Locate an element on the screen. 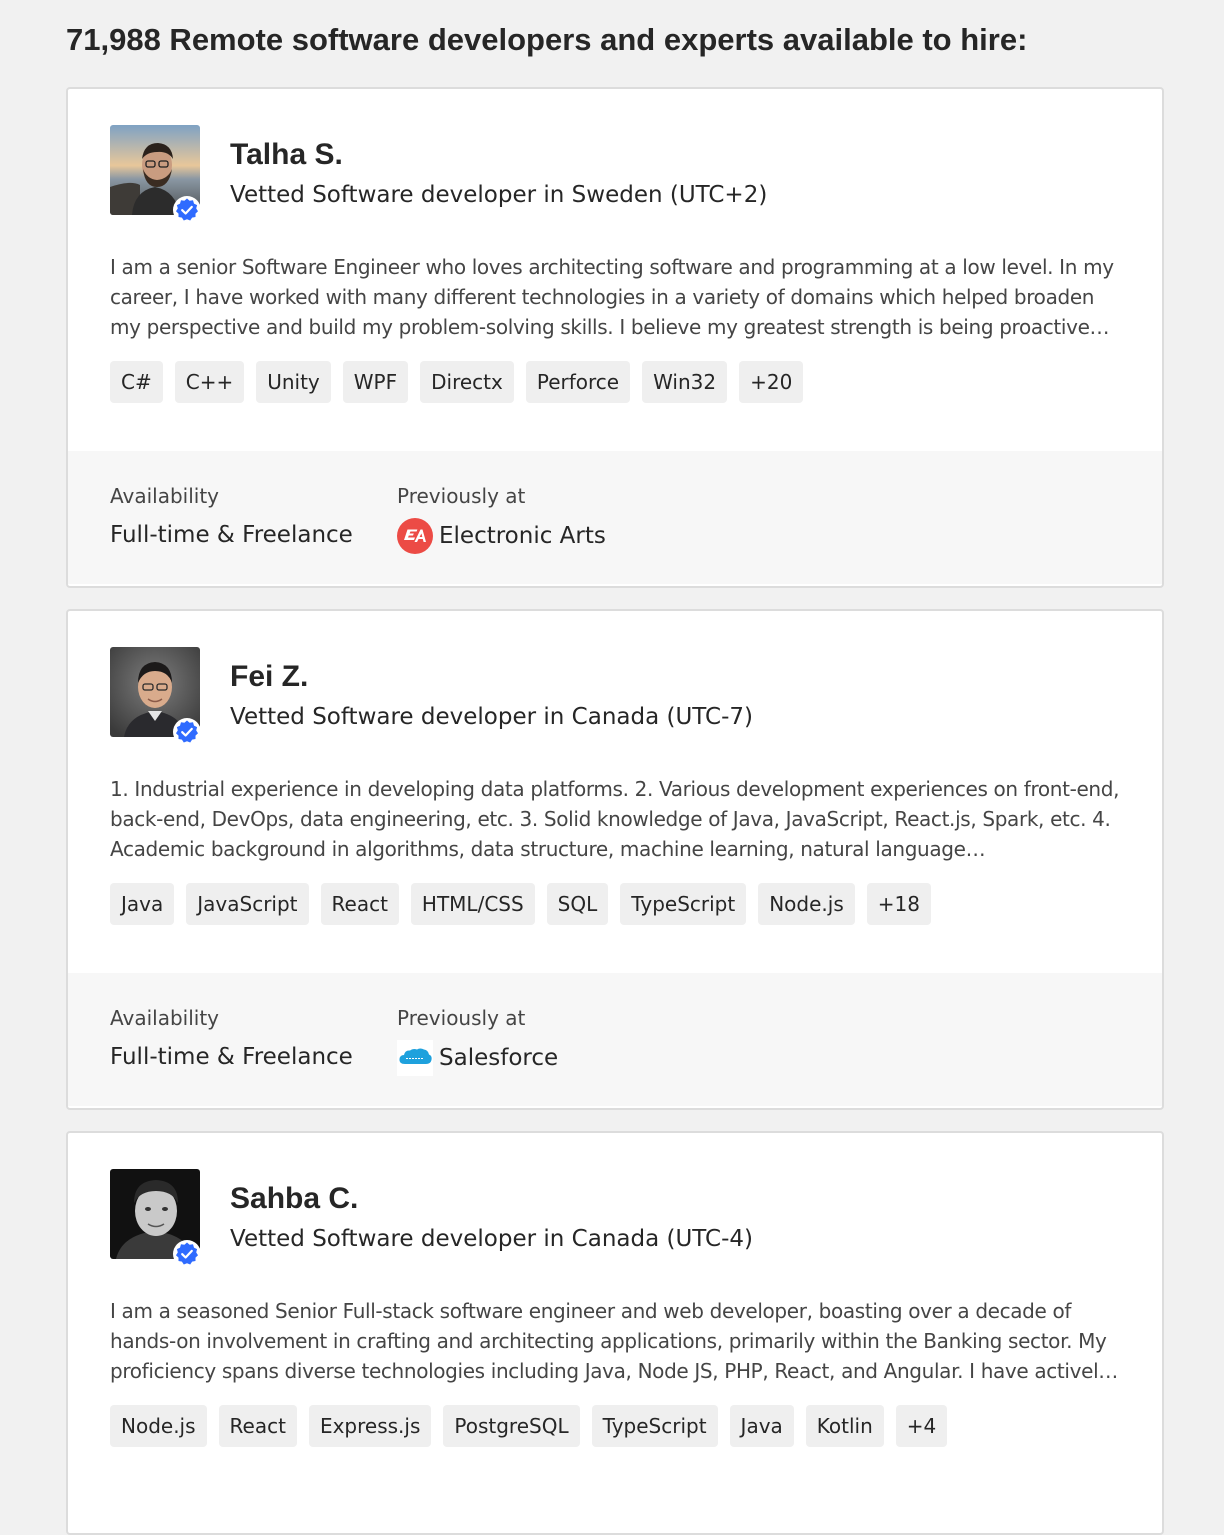 The height and width of the screenshot is (1535, 1224). skill-tag: Unity is located at coordinates (293, 382).